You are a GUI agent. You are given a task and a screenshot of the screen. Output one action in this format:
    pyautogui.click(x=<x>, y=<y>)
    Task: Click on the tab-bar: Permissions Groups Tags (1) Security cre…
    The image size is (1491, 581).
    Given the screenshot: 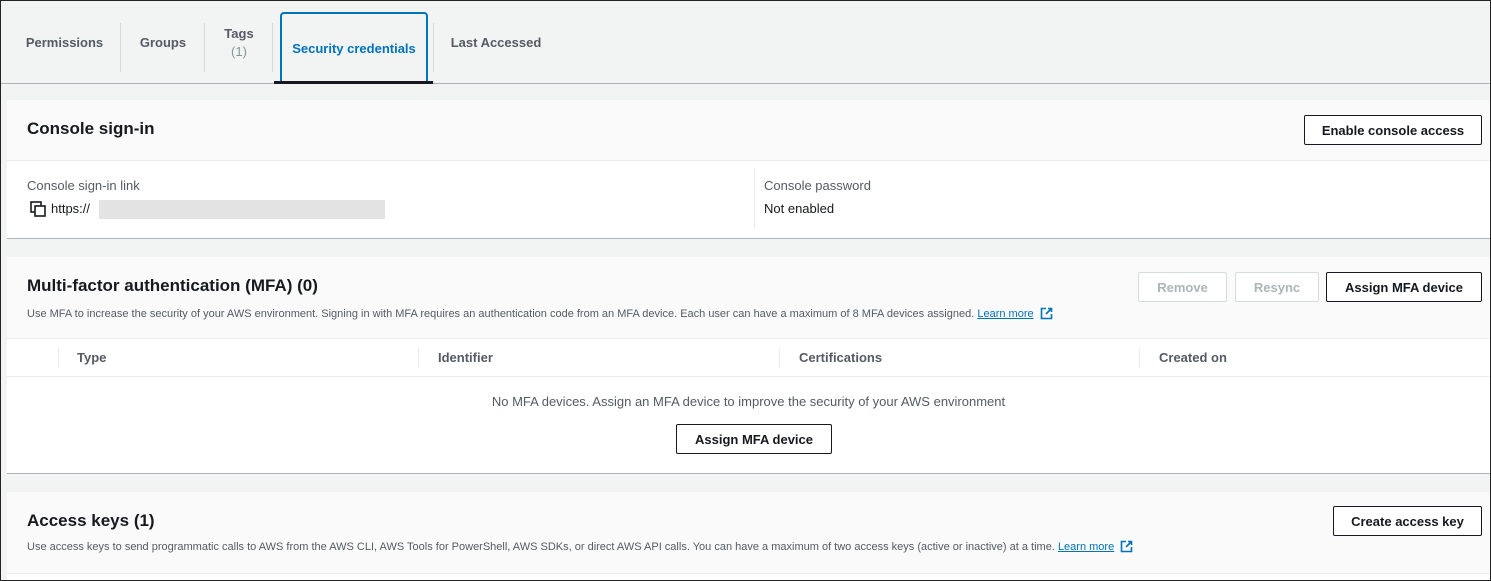 What is the action you would take?
    pyautogui.click(x=745, y=42)
    